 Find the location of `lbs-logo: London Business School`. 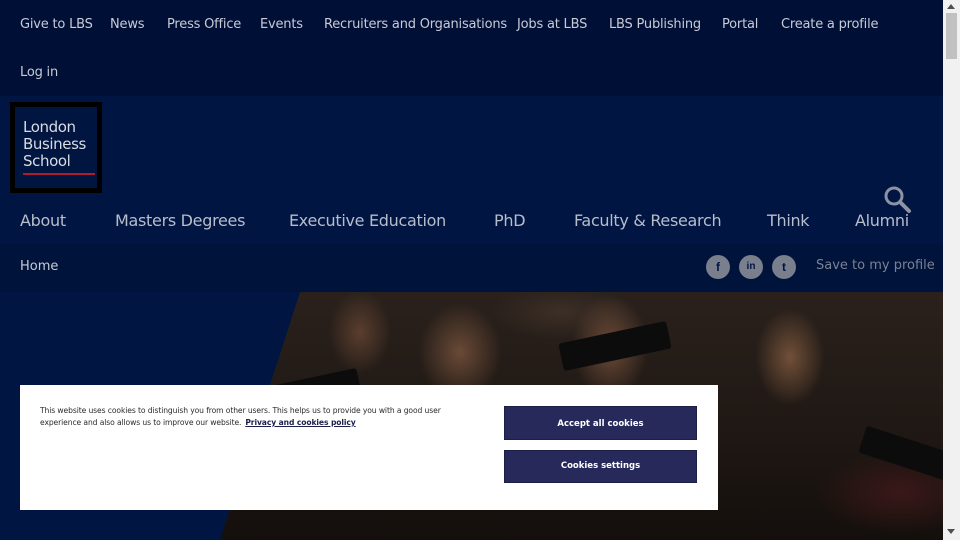

lbs-logo: London Business School is located at coordinates (56, 147).